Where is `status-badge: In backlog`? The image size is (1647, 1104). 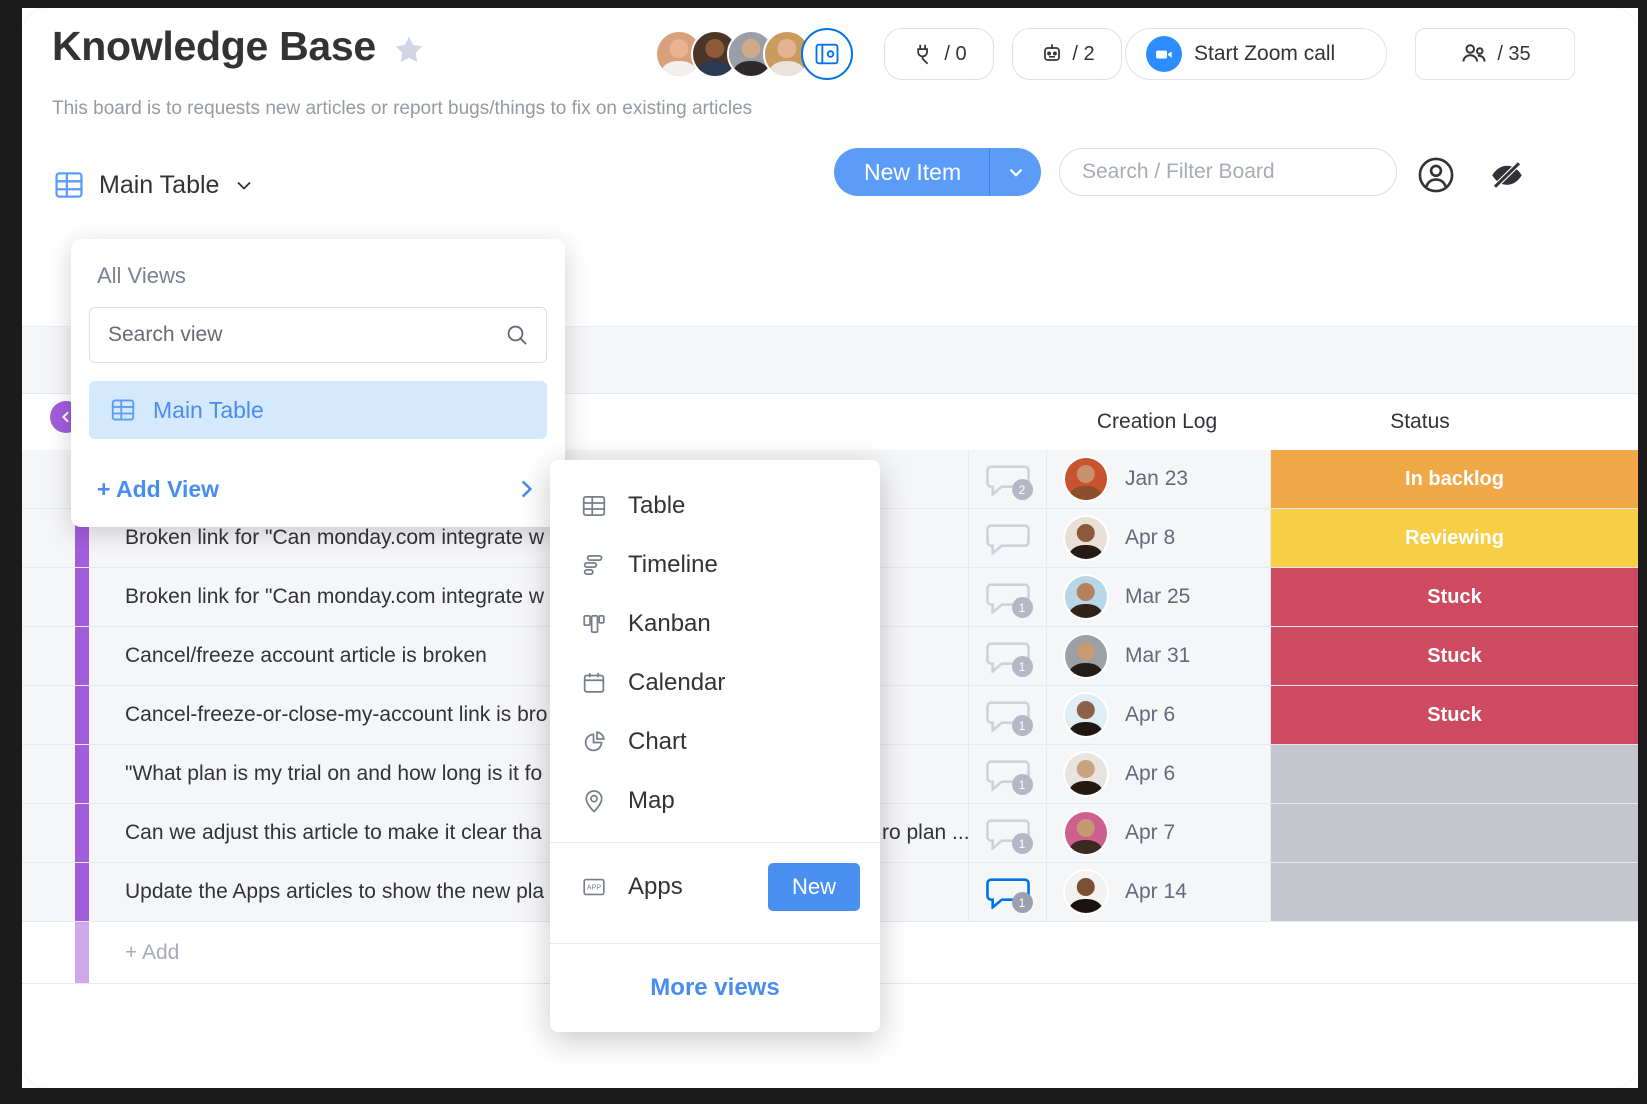
status-badge: In backlog is located at coordinates (1454, 479).